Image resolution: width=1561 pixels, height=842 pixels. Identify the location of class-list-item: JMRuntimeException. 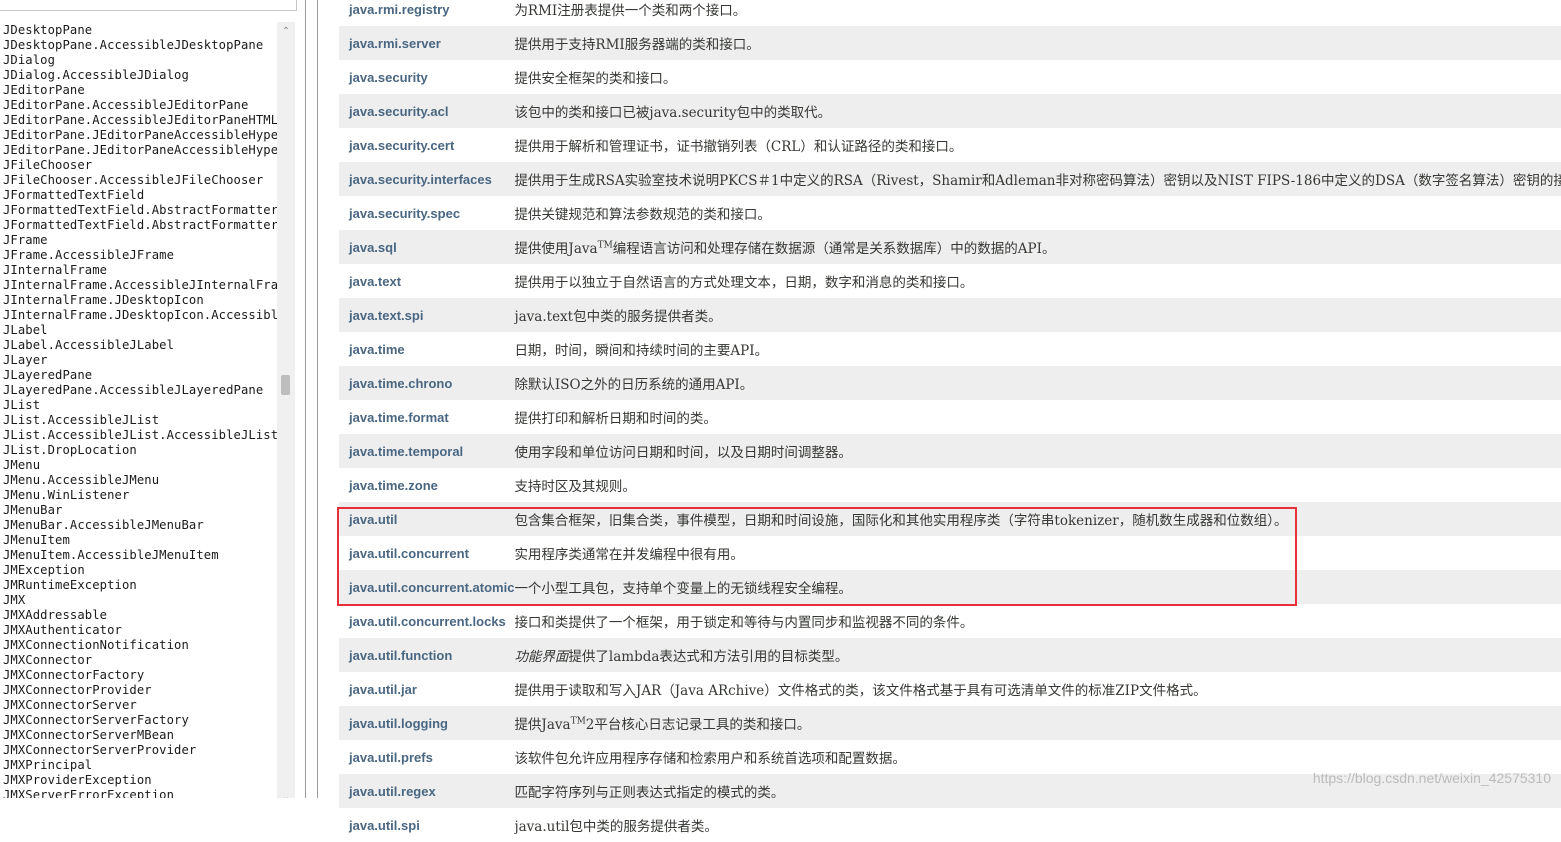
(140, 585).